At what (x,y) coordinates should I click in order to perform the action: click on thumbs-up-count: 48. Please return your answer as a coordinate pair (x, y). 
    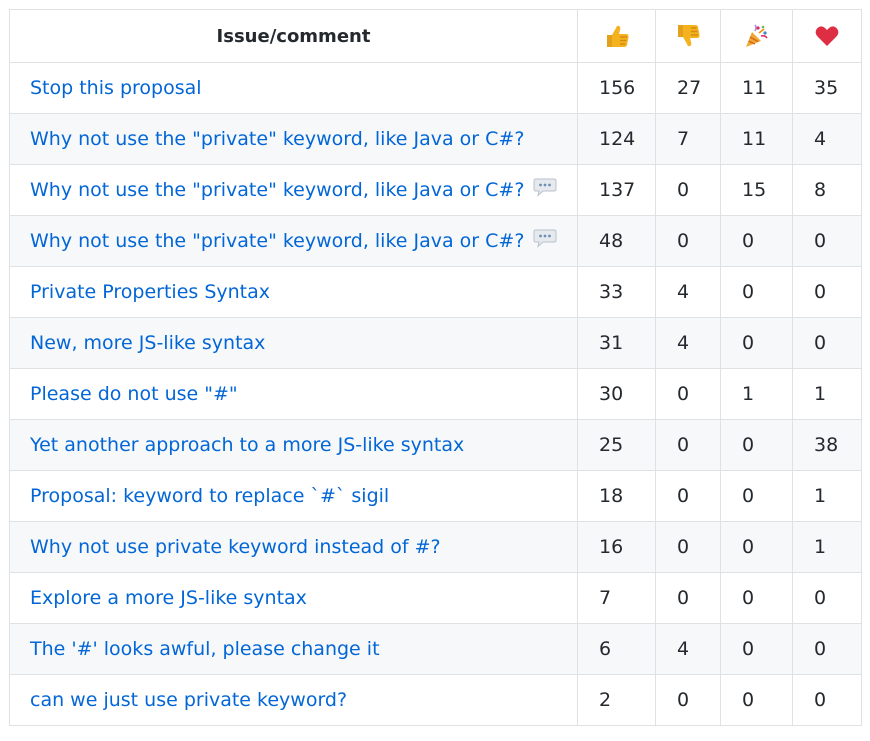
    Looking at the image, I should click on (616, 241).